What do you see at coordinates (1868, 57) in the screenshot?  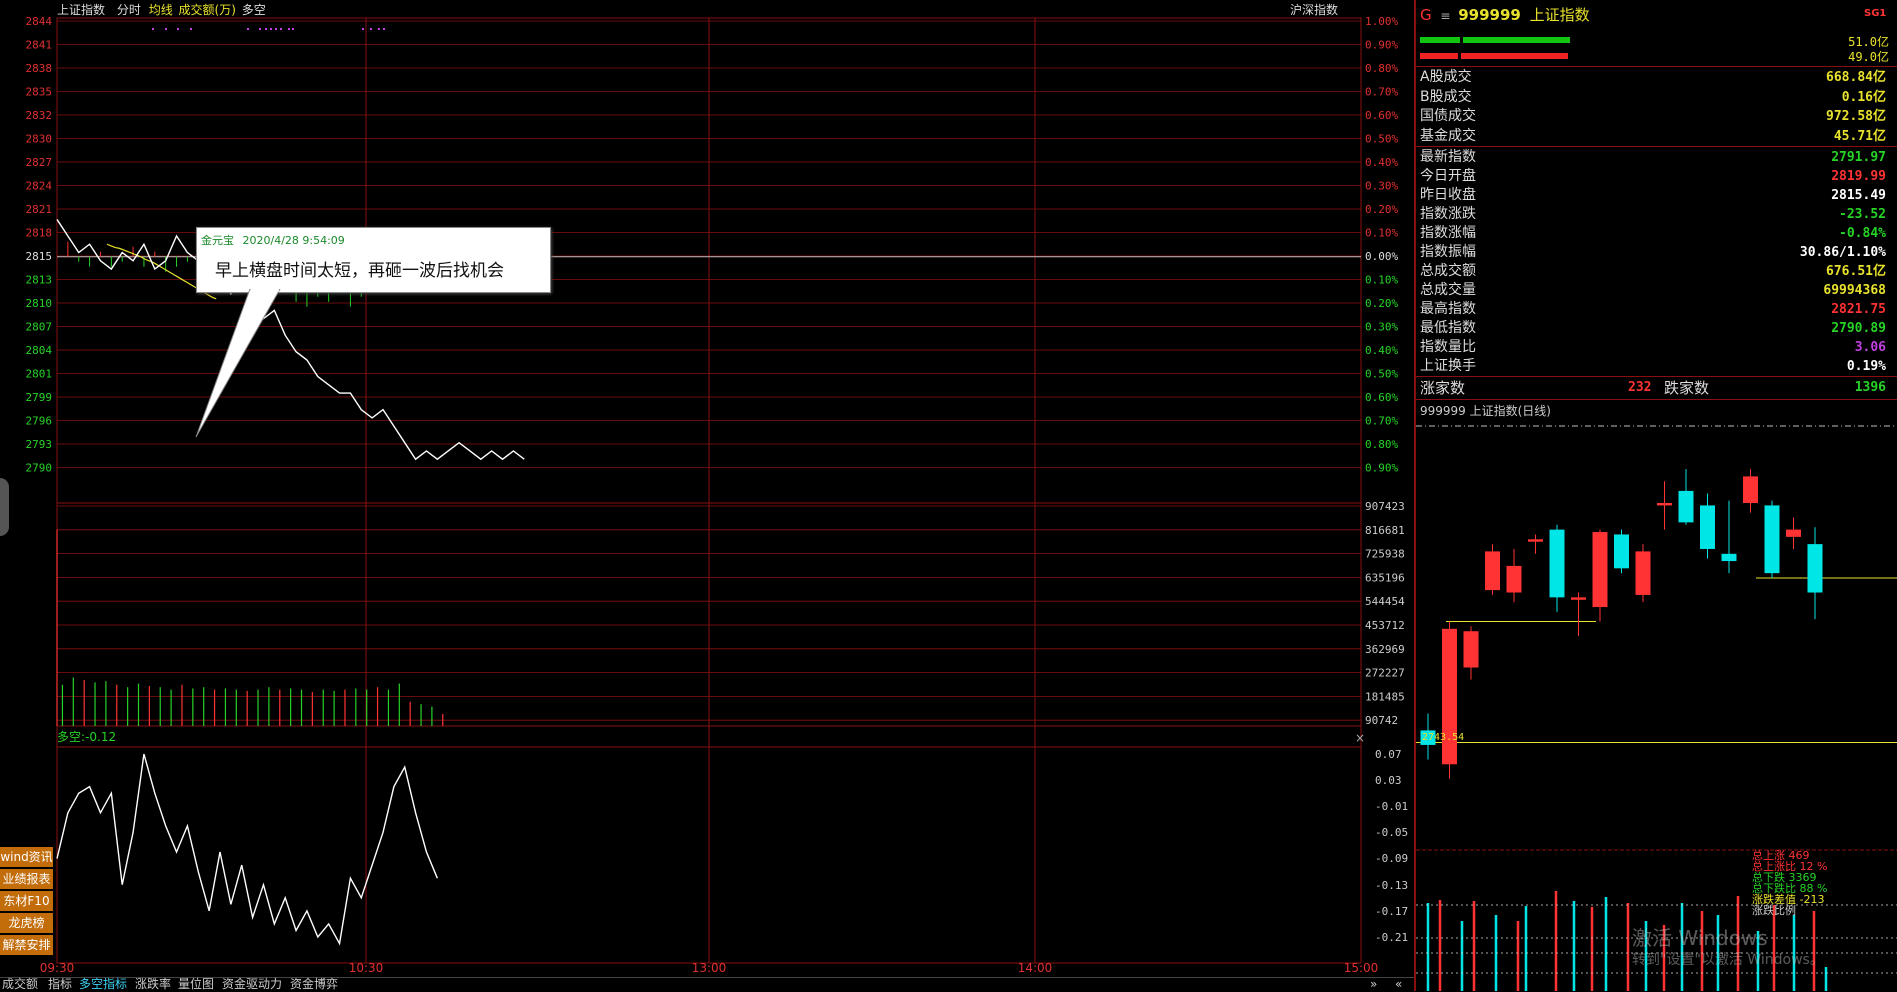 I see `bar-bottom-value: 49.0亿` at bounding box center [1868, 57].